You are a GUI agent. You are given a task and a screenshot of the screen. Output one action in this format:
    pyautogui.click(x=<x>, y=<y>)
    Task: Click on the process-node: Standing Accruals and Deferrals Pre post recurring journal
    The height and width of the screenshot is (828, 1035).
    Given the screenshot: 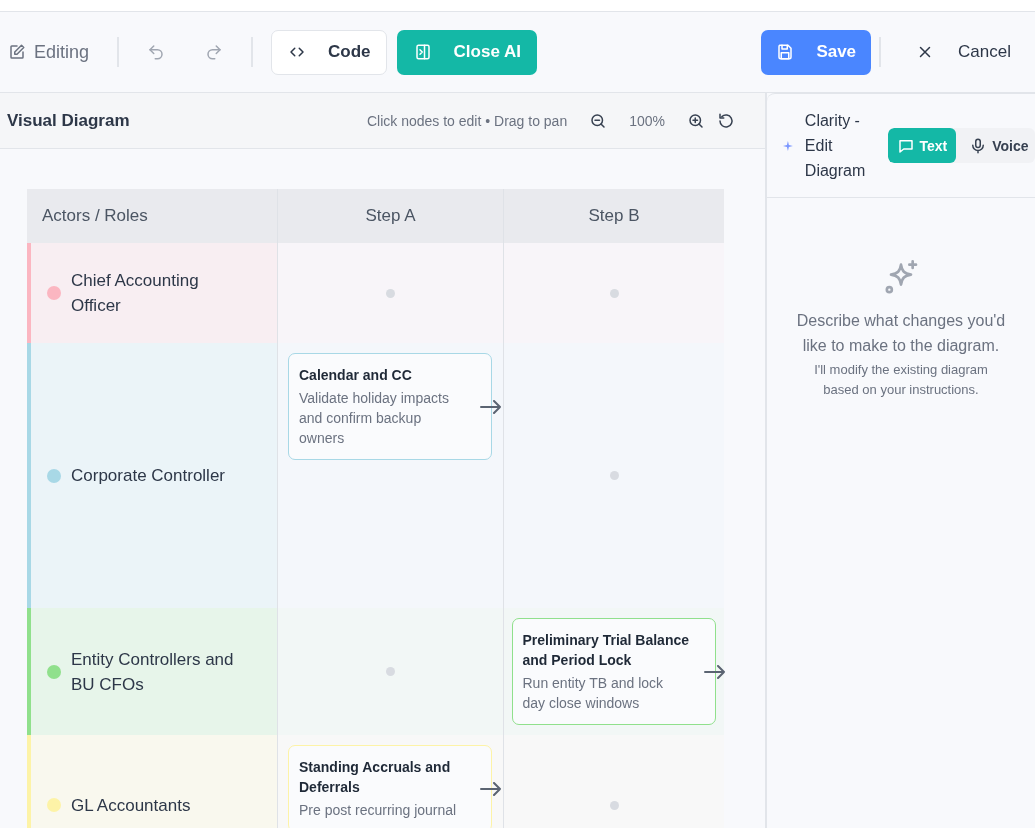 What is the action you would take?
    pyautogui.click(x=390, y=786)
    